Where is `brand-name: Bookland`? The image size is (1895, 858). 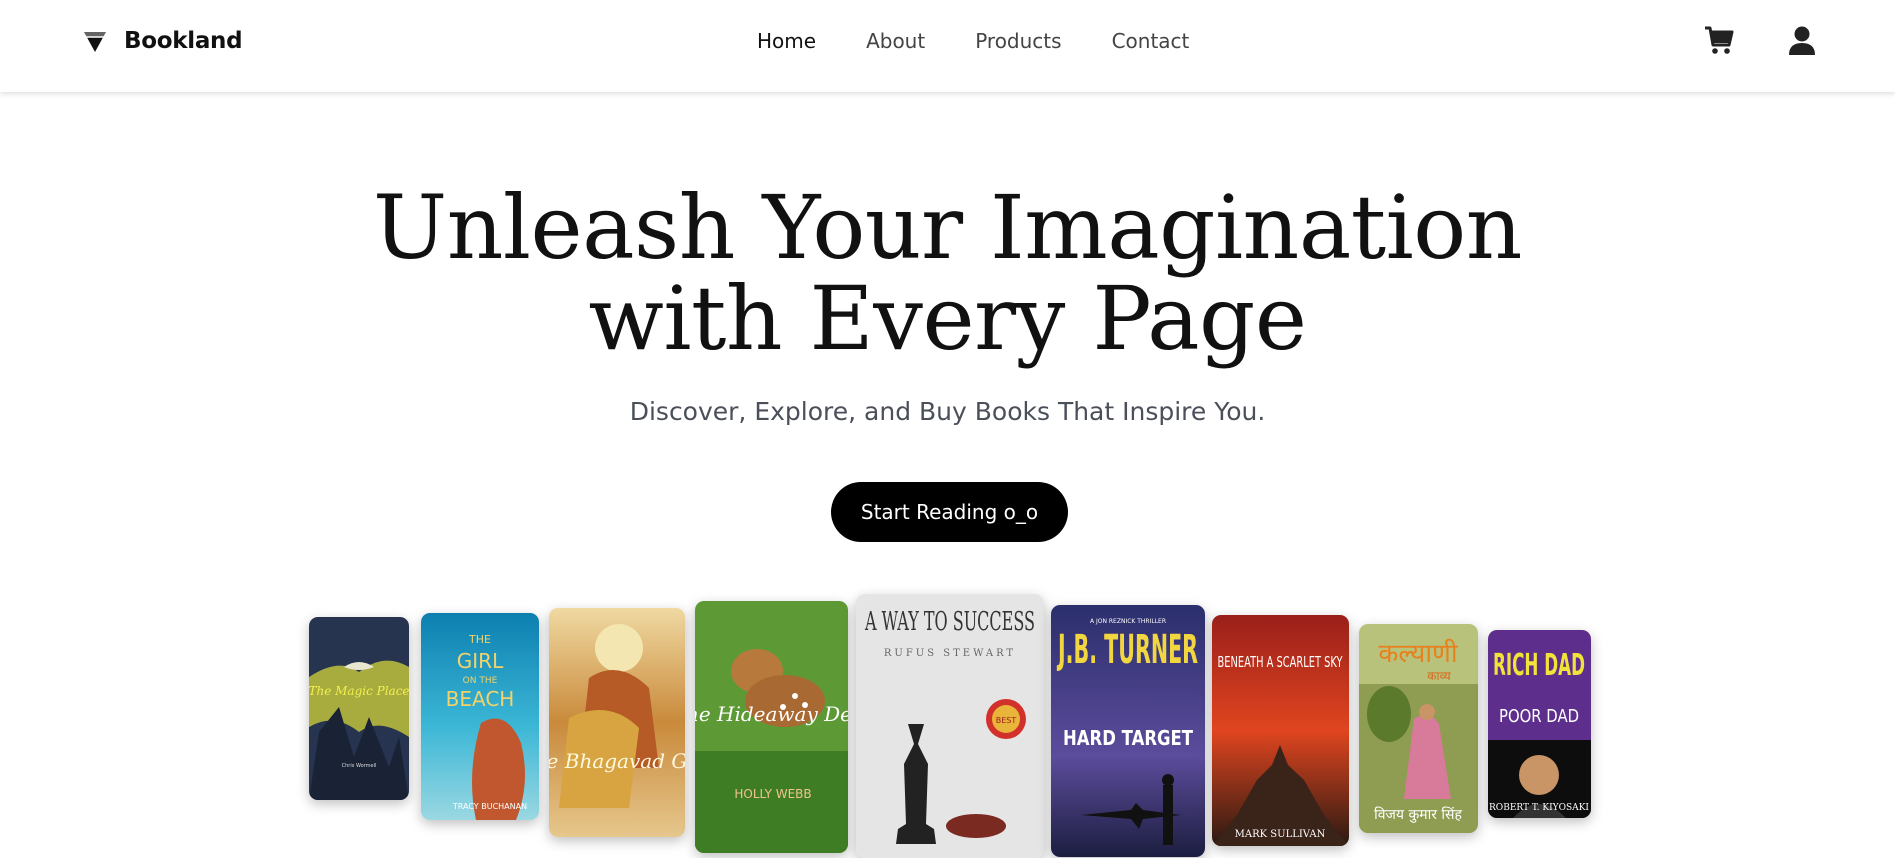 brand-name: Bookland is located at coordinates (183, 41).